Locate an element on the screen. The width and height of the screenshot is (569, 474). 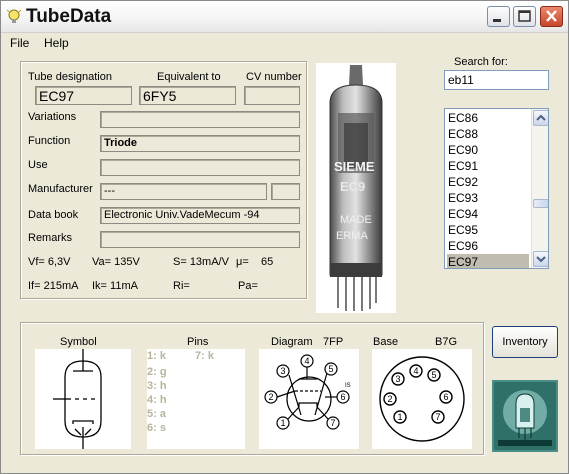
photo-germany-text: ERMA is located at coordinates (352, 236).